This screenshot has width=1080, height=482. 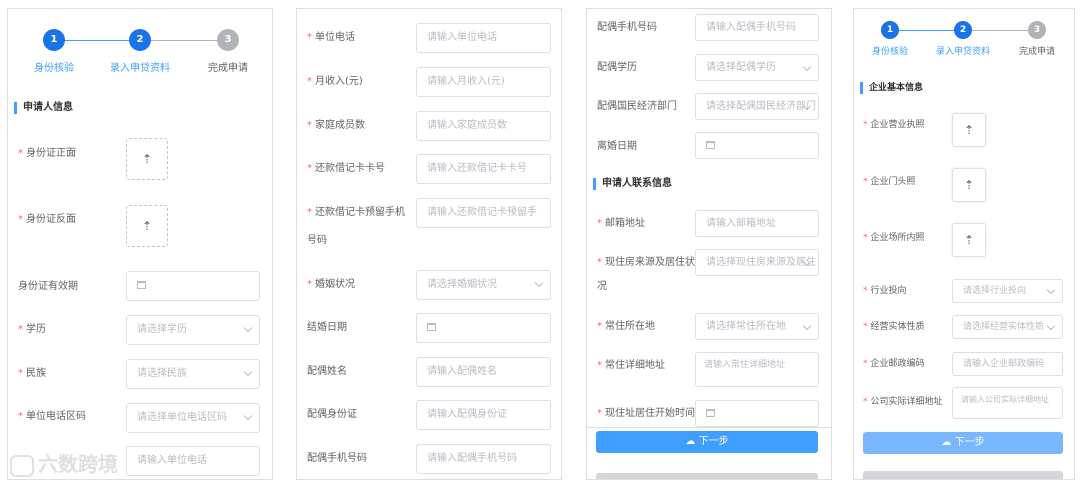 I want to click on label-id-back: * 身份证反面, so click(x=47, y=219).